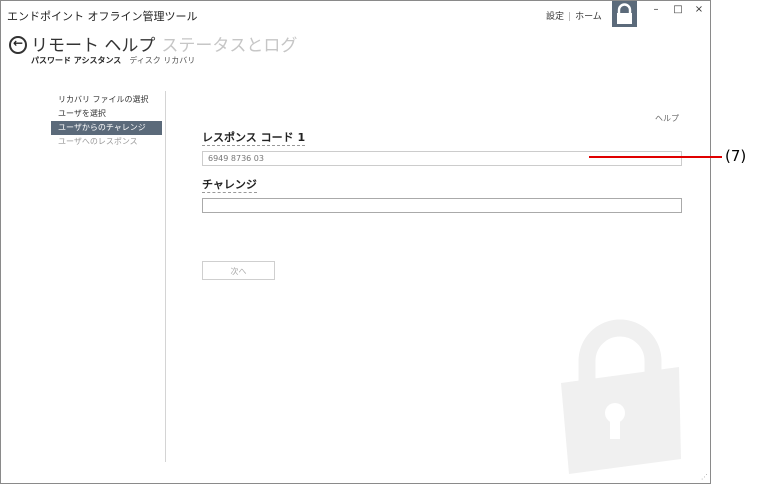 This screenshot has width=761, height=484. I want to click on lock-tile, so click(624, 14).